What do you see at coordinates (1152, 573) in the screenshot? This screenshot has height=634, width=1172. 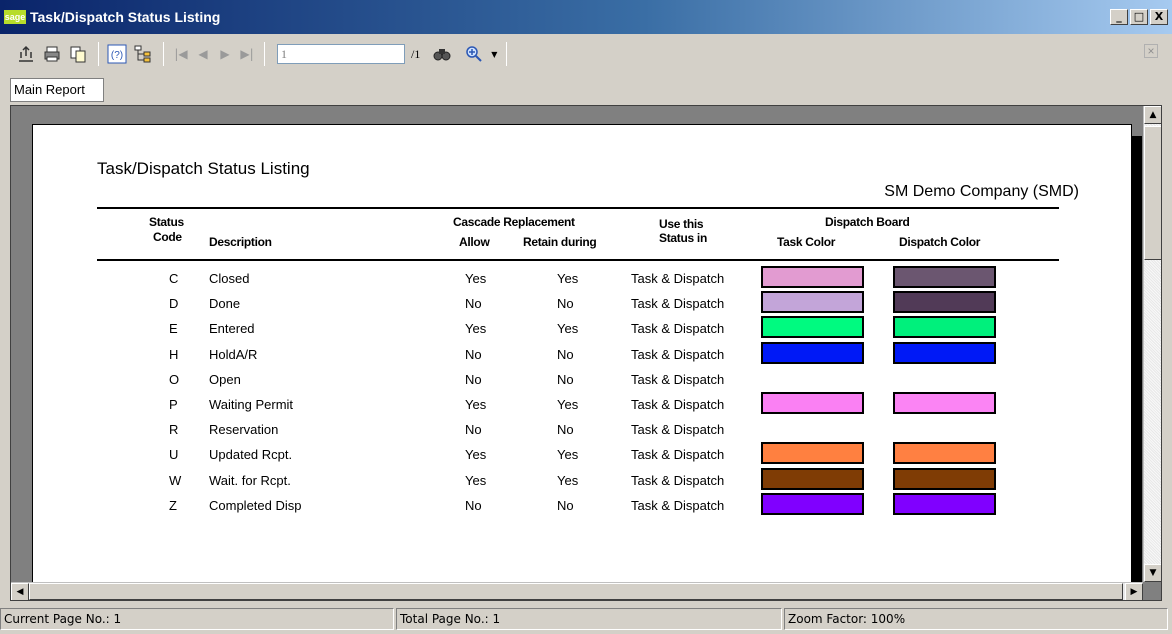 I see `scroll-down-icon: ▼` at bounding box center [1152, 573].